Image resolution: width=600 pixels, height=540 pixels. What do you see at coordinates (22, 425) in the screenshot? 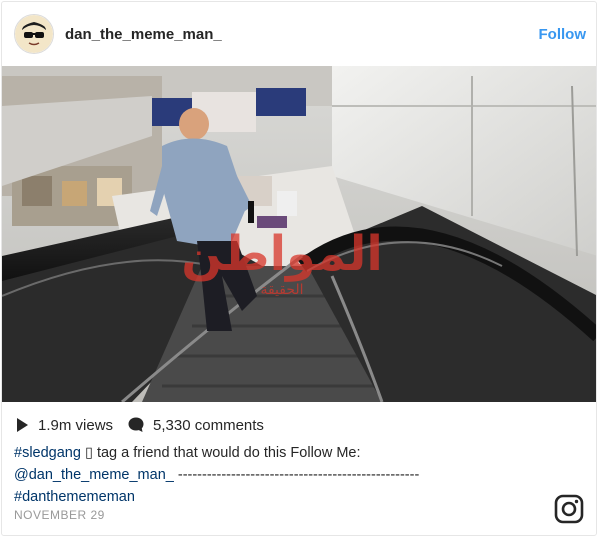
I see `play-icon` at bounding box center [22, 425].